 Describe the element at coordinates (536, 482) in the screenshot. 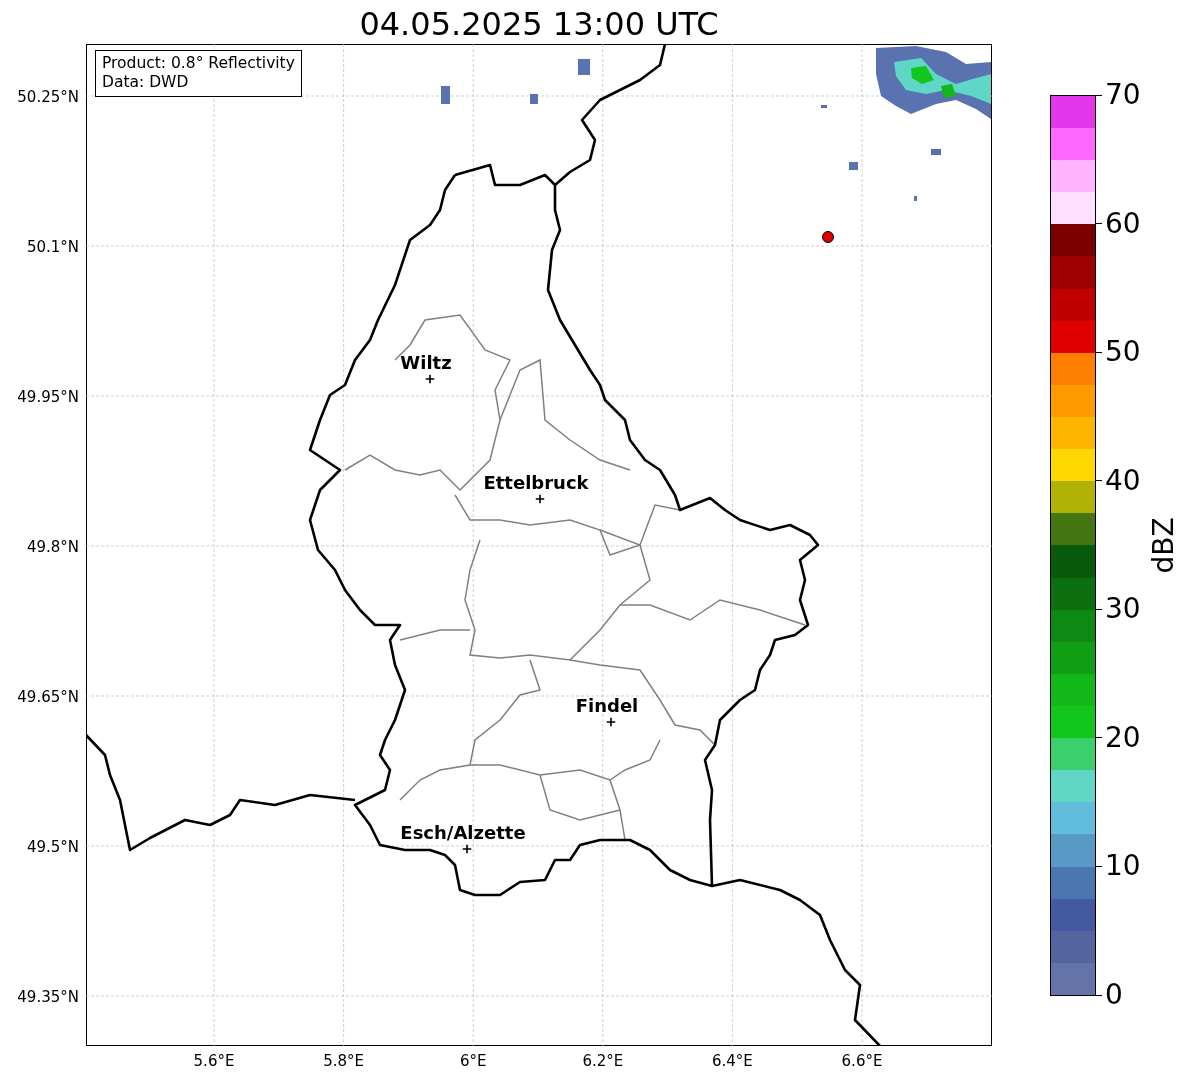

I see `city-label: Ettelbruck` at that location.